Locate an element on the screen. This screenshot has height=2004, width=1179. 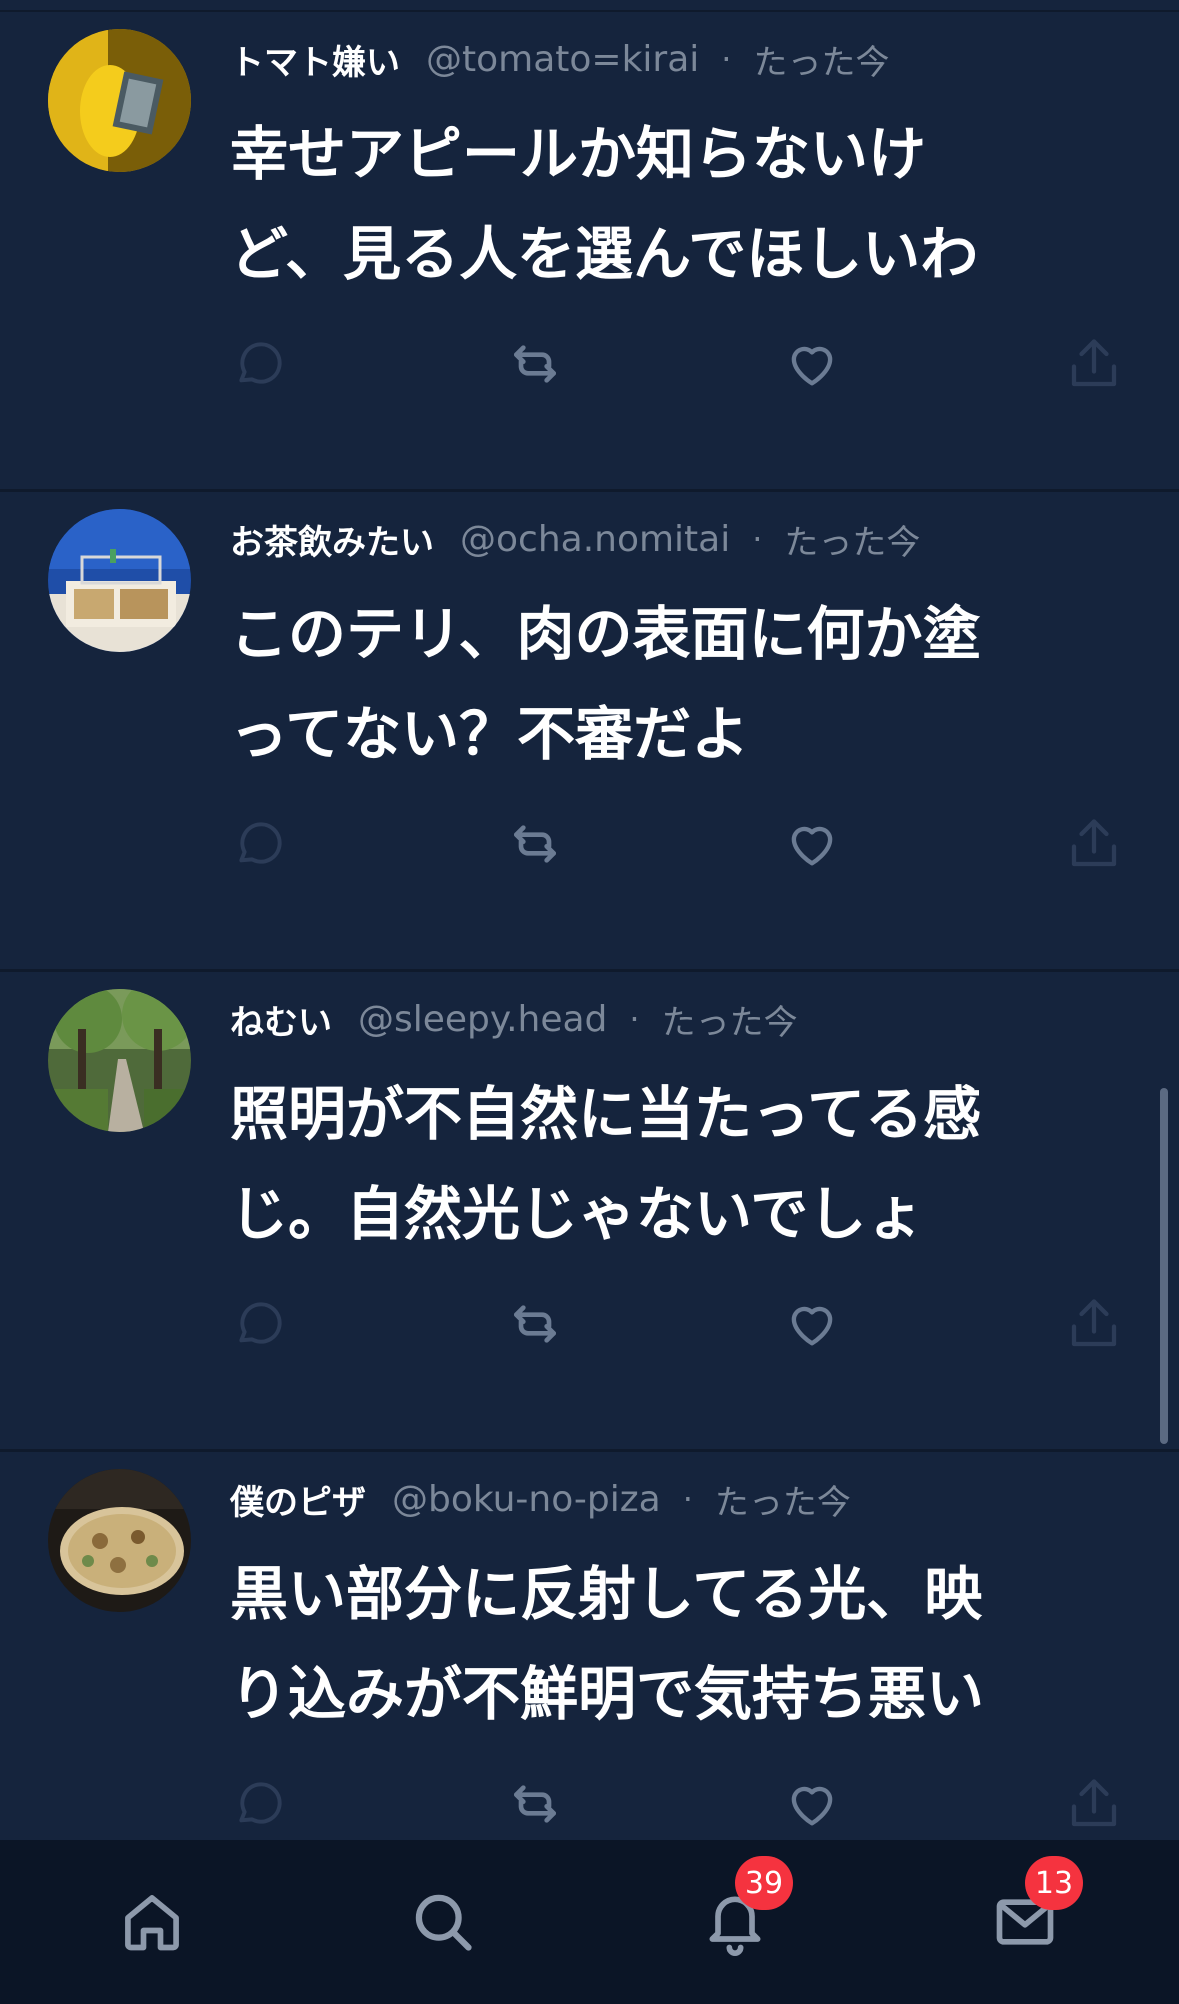
handle: @tomato=kirai is located at coordinates (562, 59).